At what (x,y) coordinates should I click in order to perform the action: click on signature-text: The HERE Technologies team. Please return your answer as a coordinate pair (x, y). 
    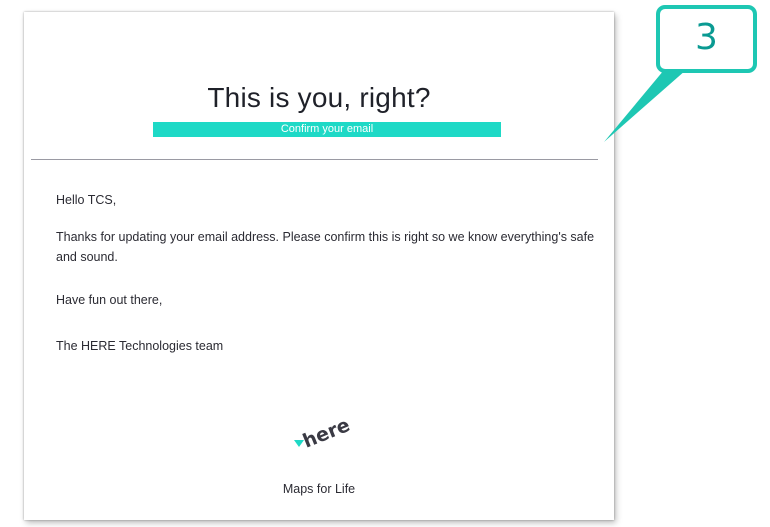
    Looking at the image, I should click on (140, 346).